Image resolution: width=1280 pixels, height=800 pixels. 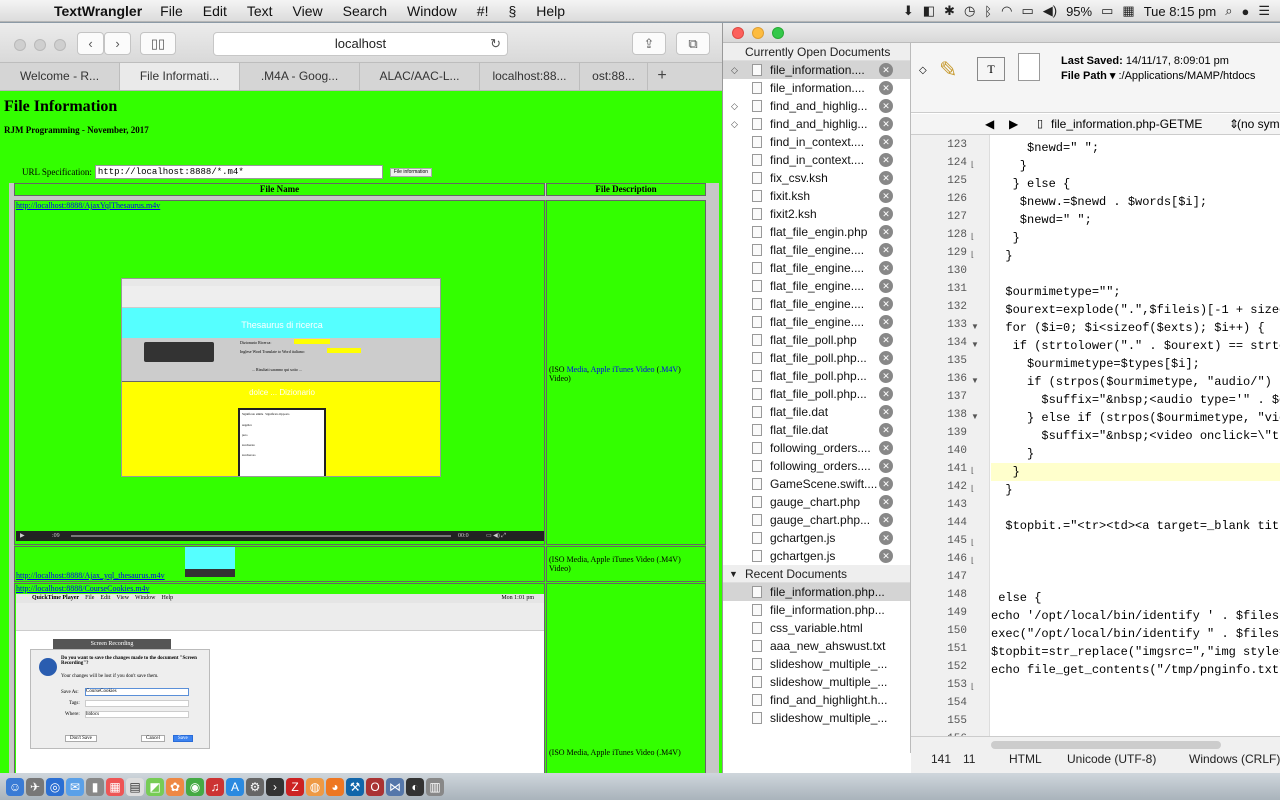 I want to click on maps-icon: ◩, so click(x=155, y=786).